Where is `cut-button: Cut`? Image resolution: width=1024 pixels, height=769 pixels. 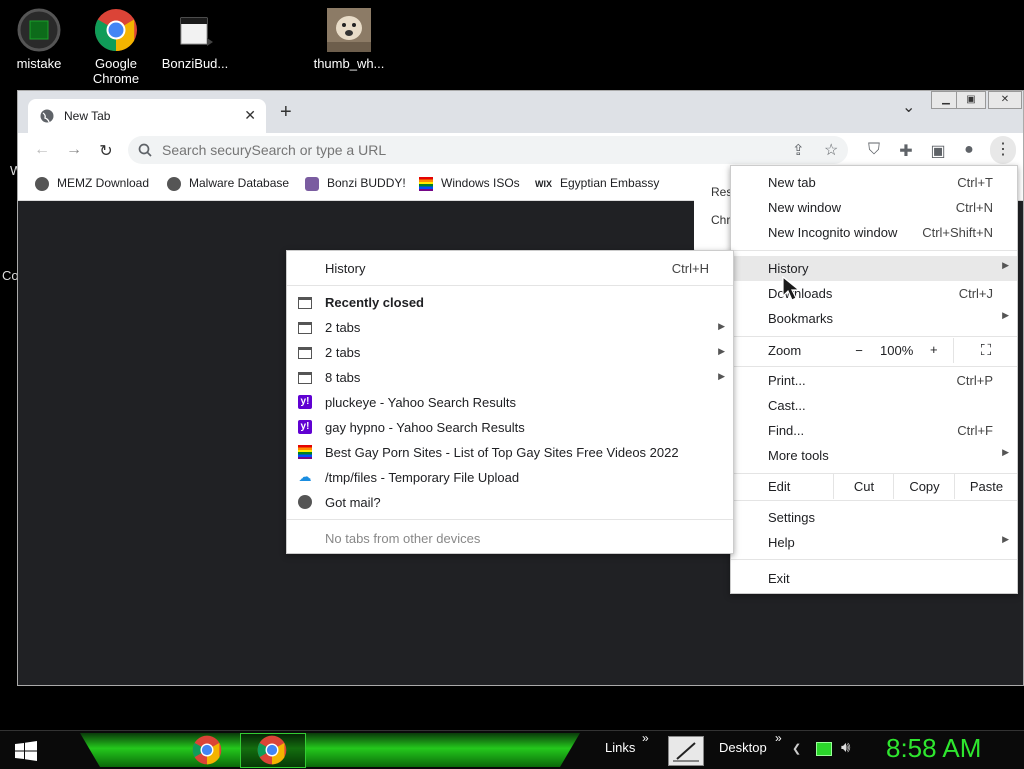
cut-button: Cut is located at coordinates (863, 486).